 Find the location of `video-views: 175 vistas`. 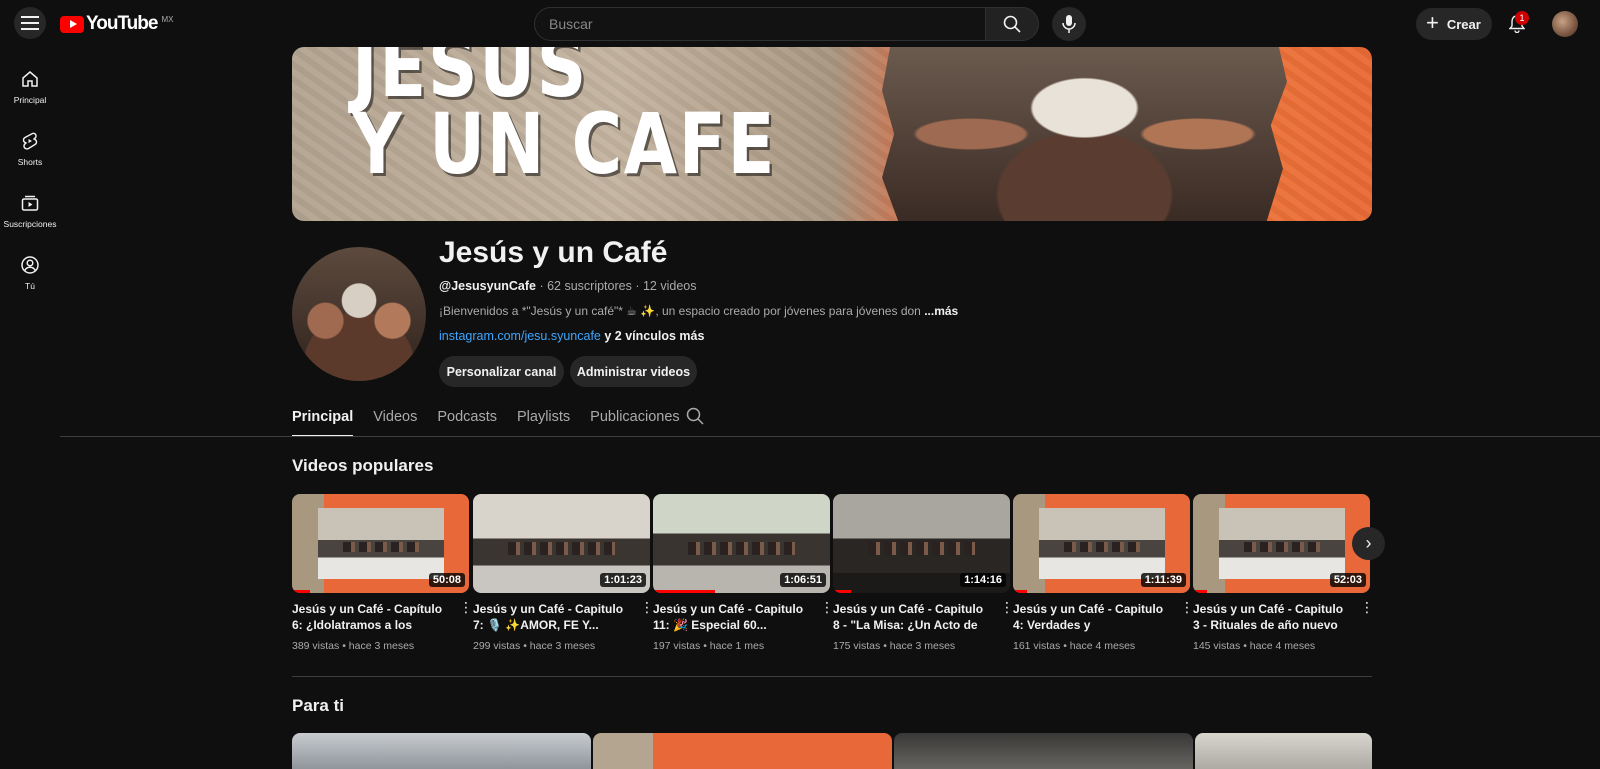

video-views: 175 vistas is located at coordinates (857, 646).